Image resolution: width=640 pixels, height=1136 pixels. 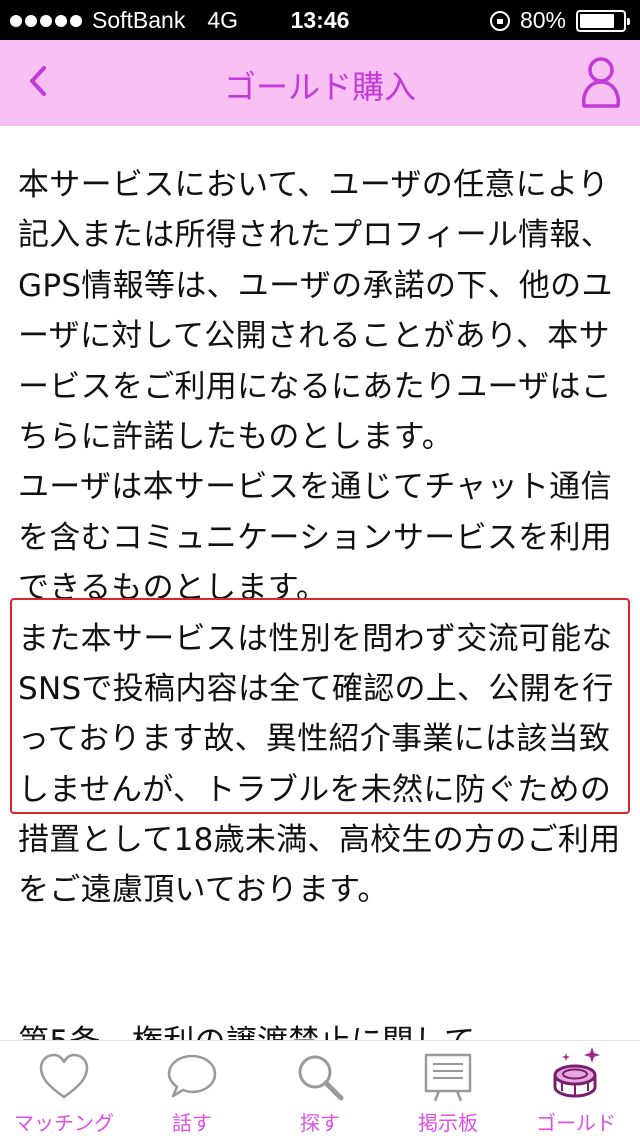 I want to click on tab-label: 探す, so click(x=320, y=1123).